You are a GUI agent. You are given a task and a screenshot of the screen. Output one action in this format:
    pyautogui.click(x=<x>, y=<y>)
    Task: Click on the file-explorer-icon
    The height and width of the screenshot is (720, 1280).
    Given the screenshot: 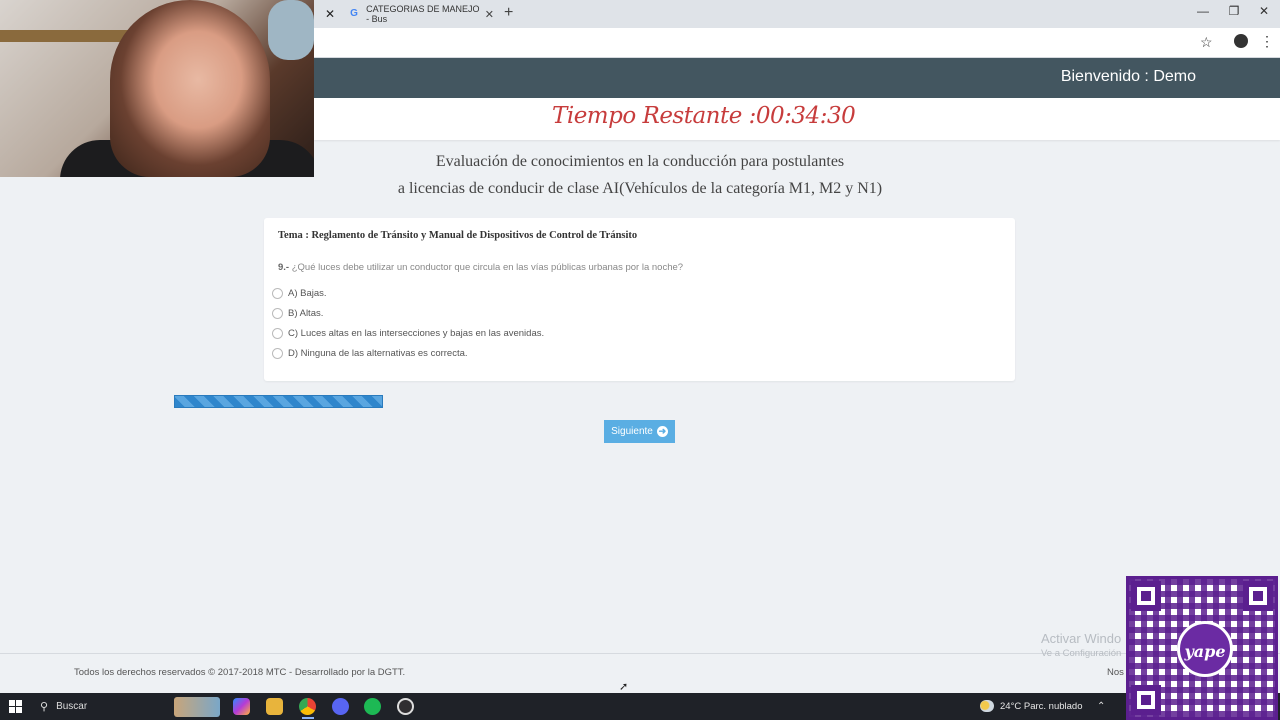 What is the action you would take?
    pyautogui.click(x=274, y=706)
    